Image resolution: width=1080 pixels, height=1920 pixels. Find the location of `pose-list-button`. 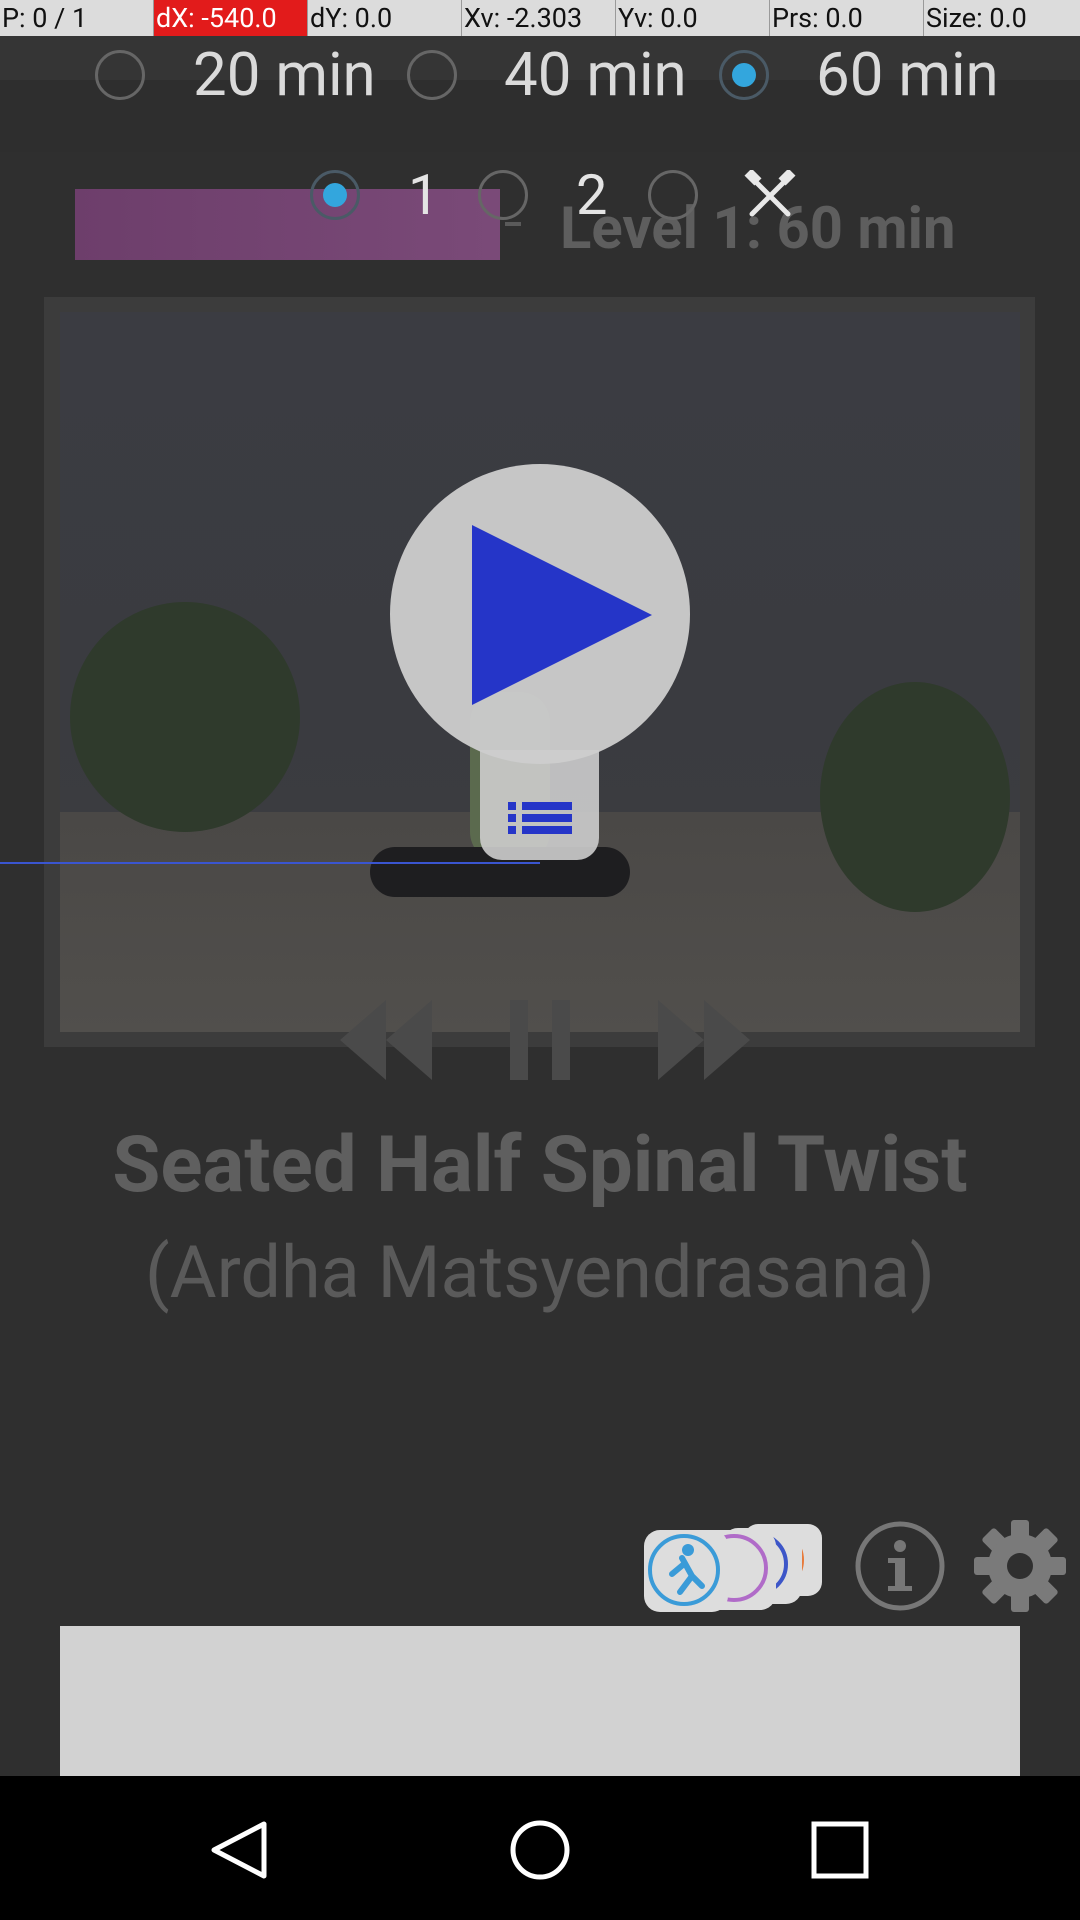

pose-list-button is located at coordinates (539, 805).